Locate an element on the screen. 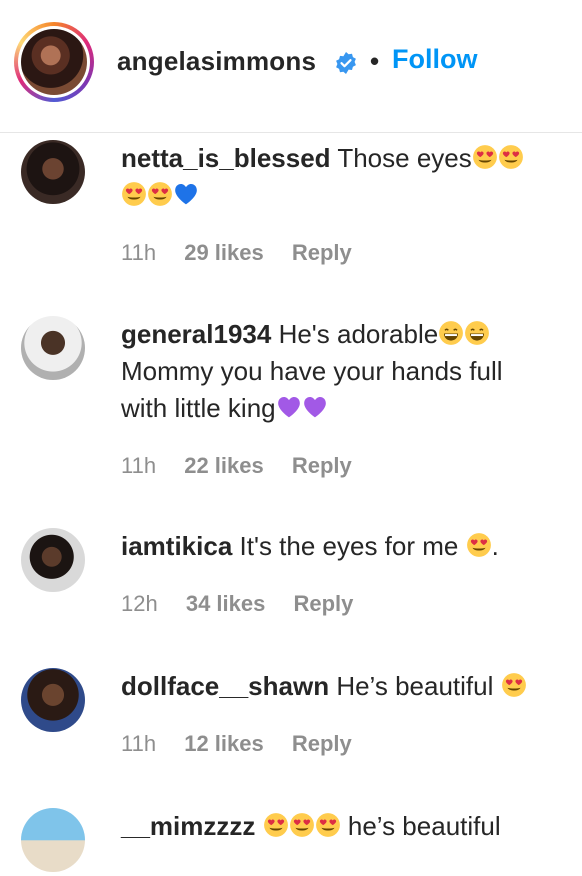  comment-username: __mimzzzz is located at coordinates (188, 826).